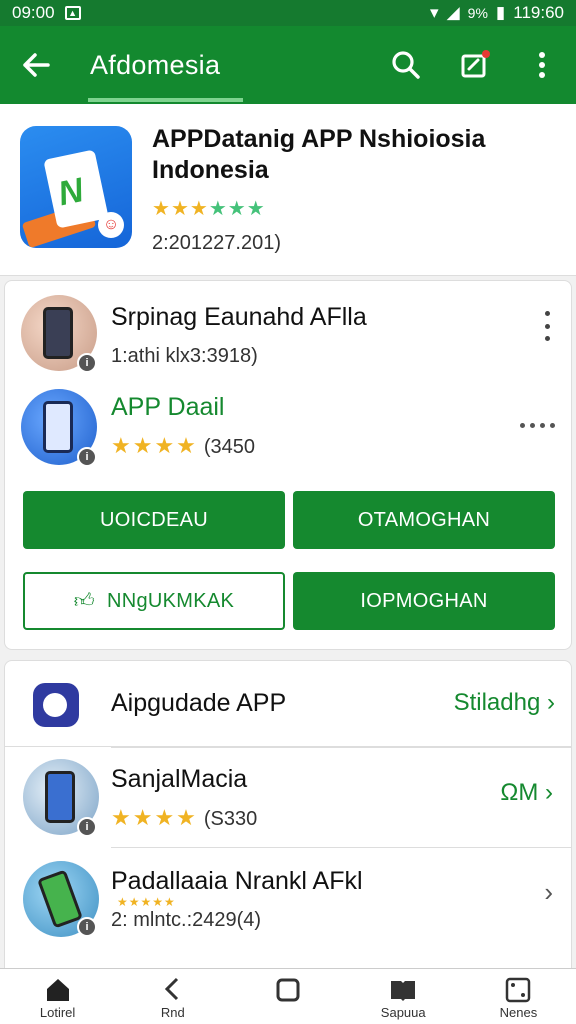  What do you see at coordinates (172, 1012) in the screenshot?
I see `nav-back-label: Rnd` at bounding box center [172, 1012].